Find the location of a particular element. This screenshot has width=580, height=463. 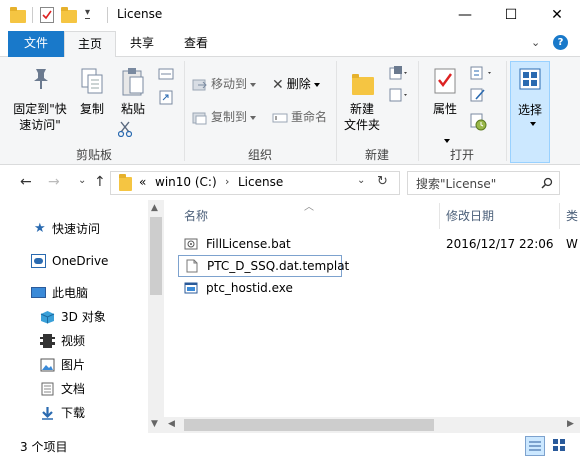

batch-file-icon is located at coordinates (191, 244).